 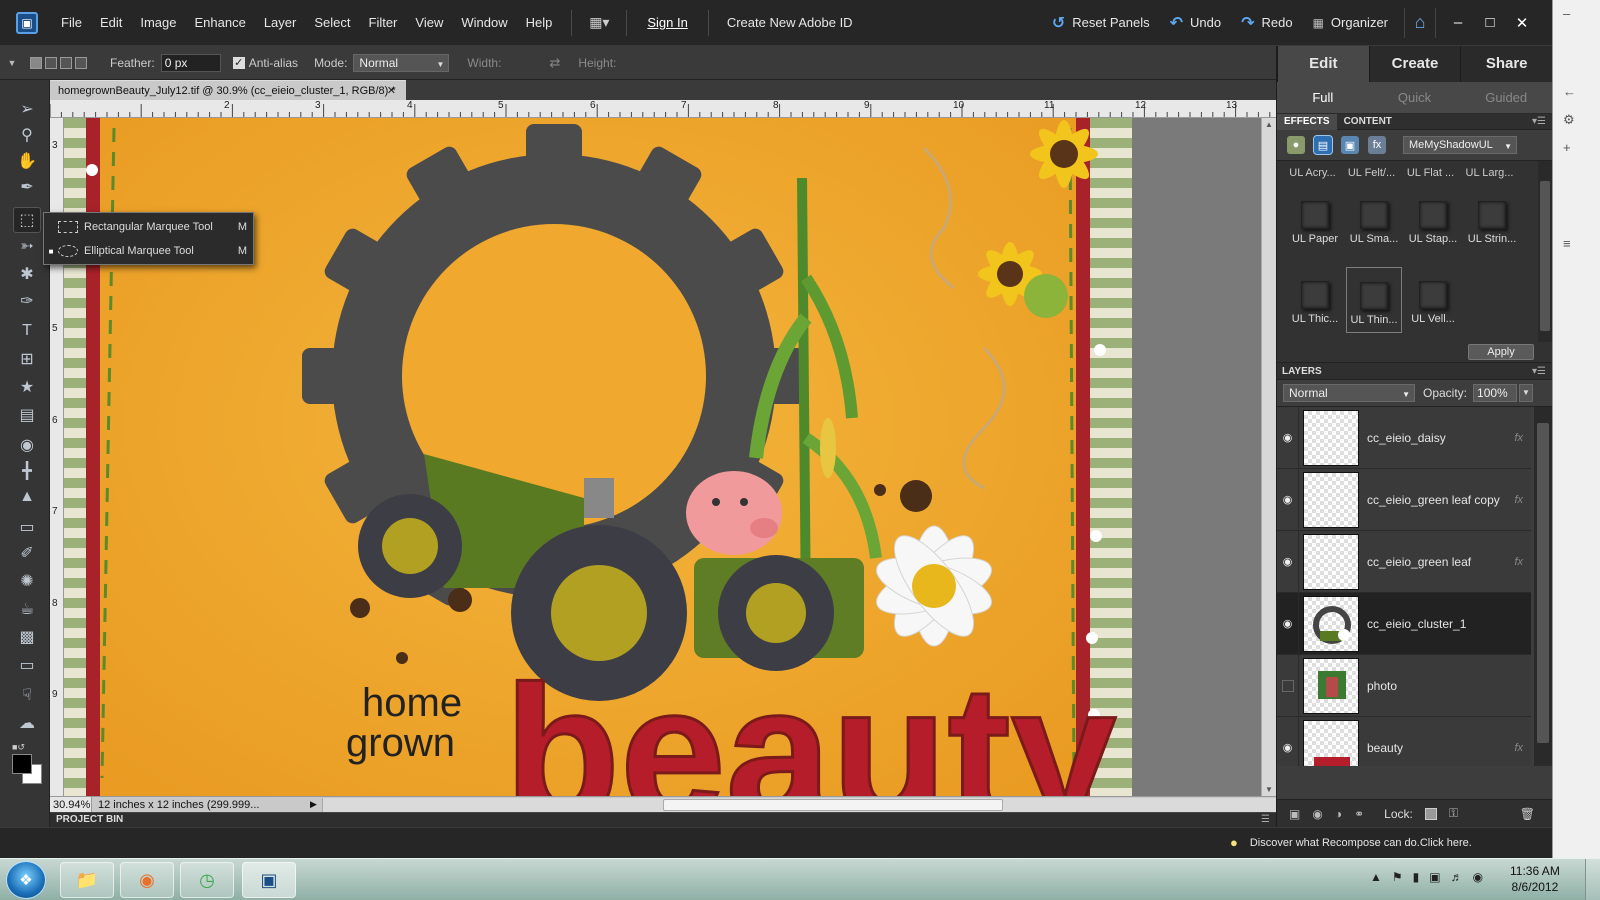 I want to click on all-effects-icon: fx, so click(x=1377, y=145).